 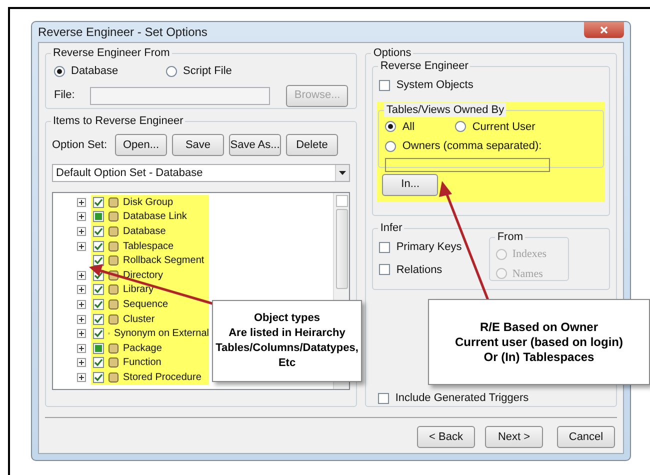 I want to click on close-icon, so click(x=604, y=30).